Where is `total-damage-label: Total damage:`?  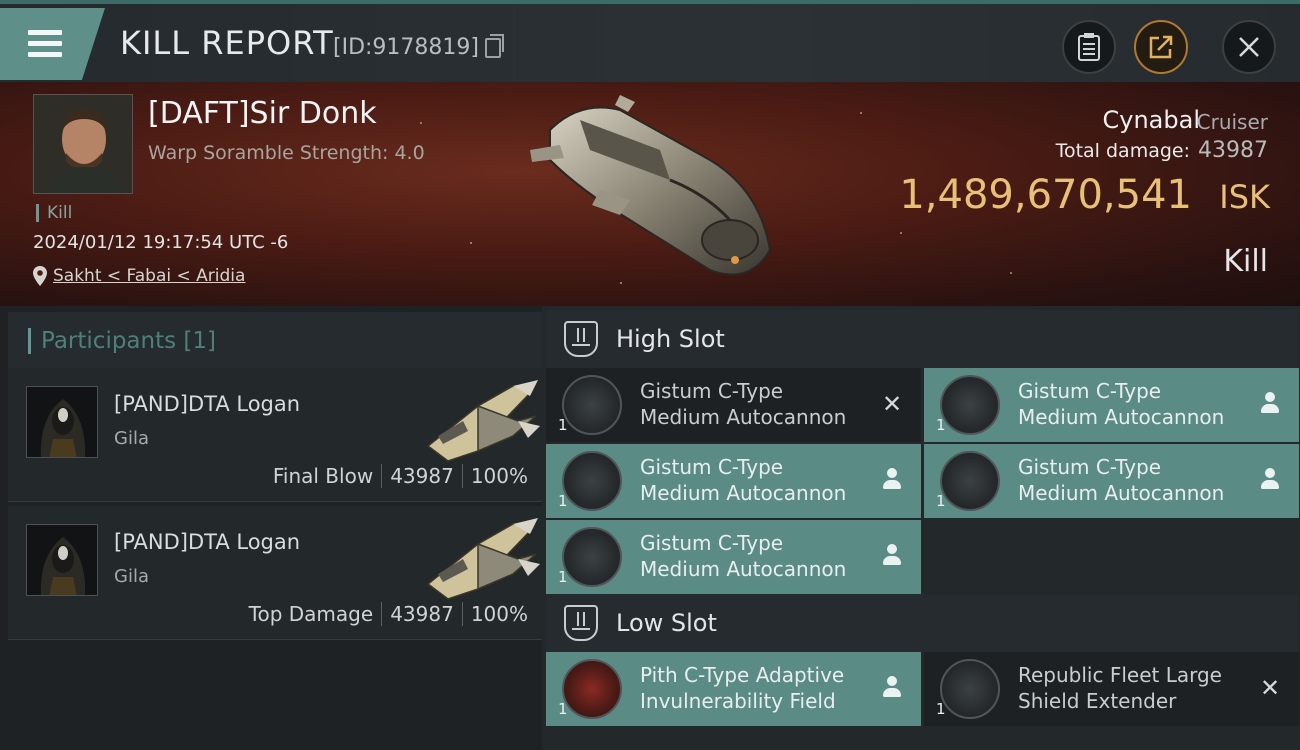 total-damage-label: Total damage: is located at coordinates (1122, 151).